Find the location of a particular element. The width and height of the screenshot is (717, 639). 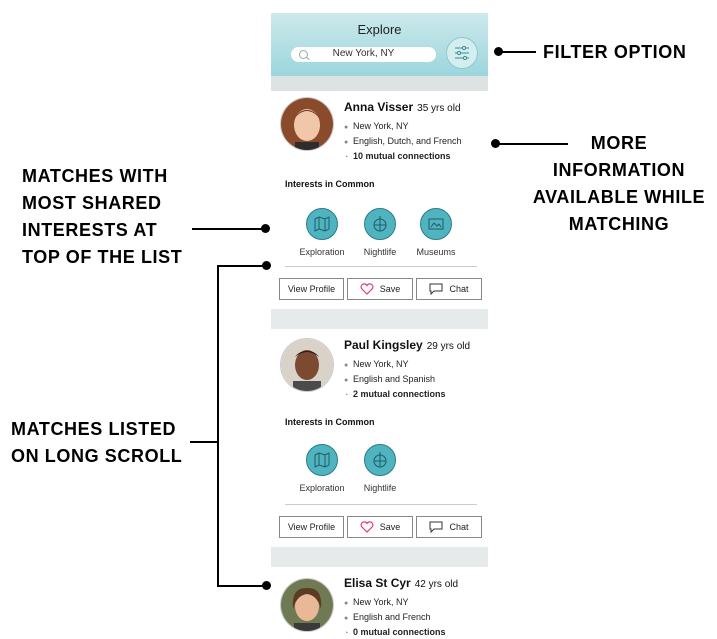

list-top-spacer is located at coordinates (379, 83).